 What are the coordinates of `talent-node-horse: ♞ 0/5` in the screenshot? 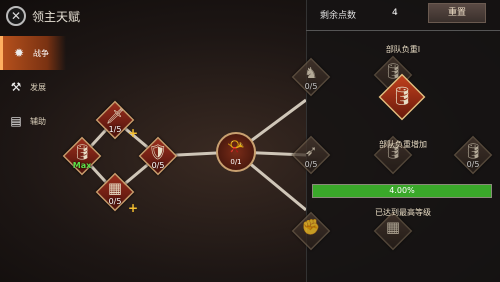 It's located at (311, 77).